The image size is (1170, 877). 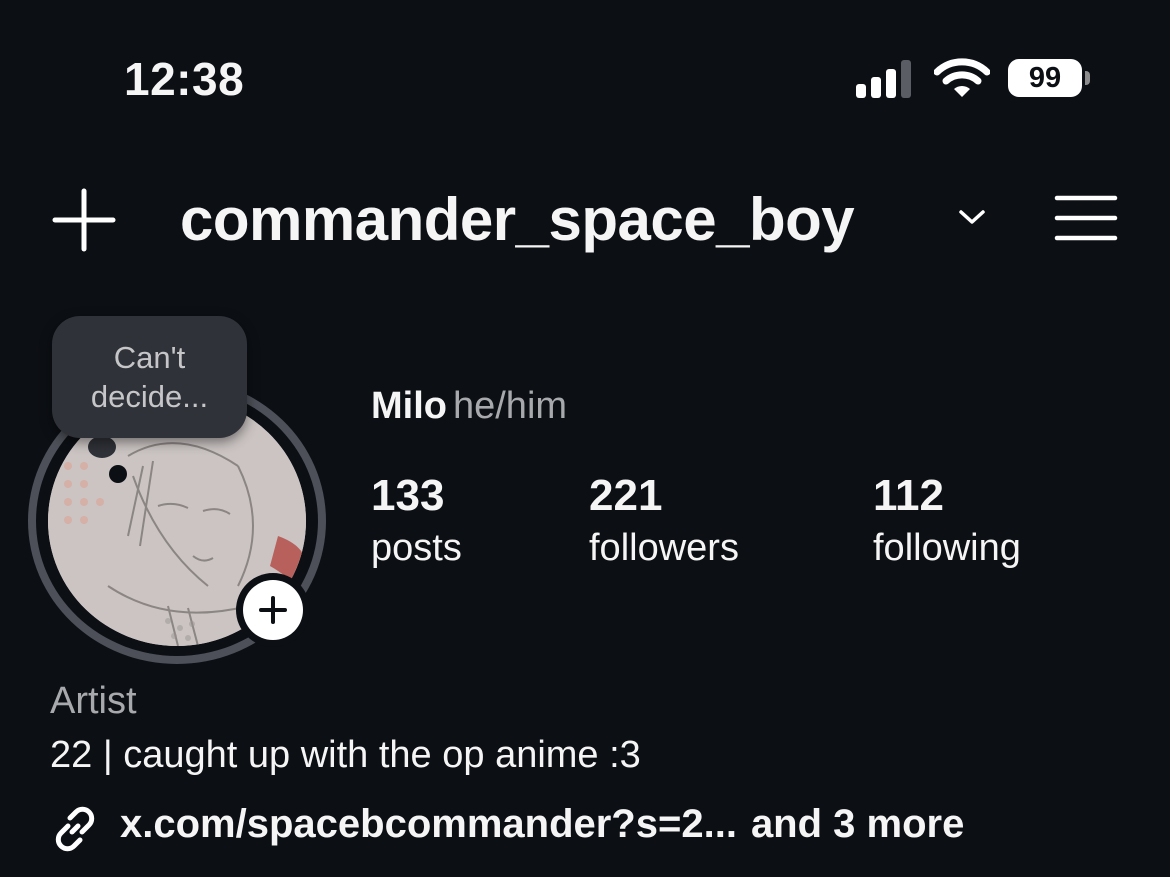 What do you see at coordinates (93, 701) in the screenshot?
I see `profile-category: Artist` at bounding box center [93, 701].